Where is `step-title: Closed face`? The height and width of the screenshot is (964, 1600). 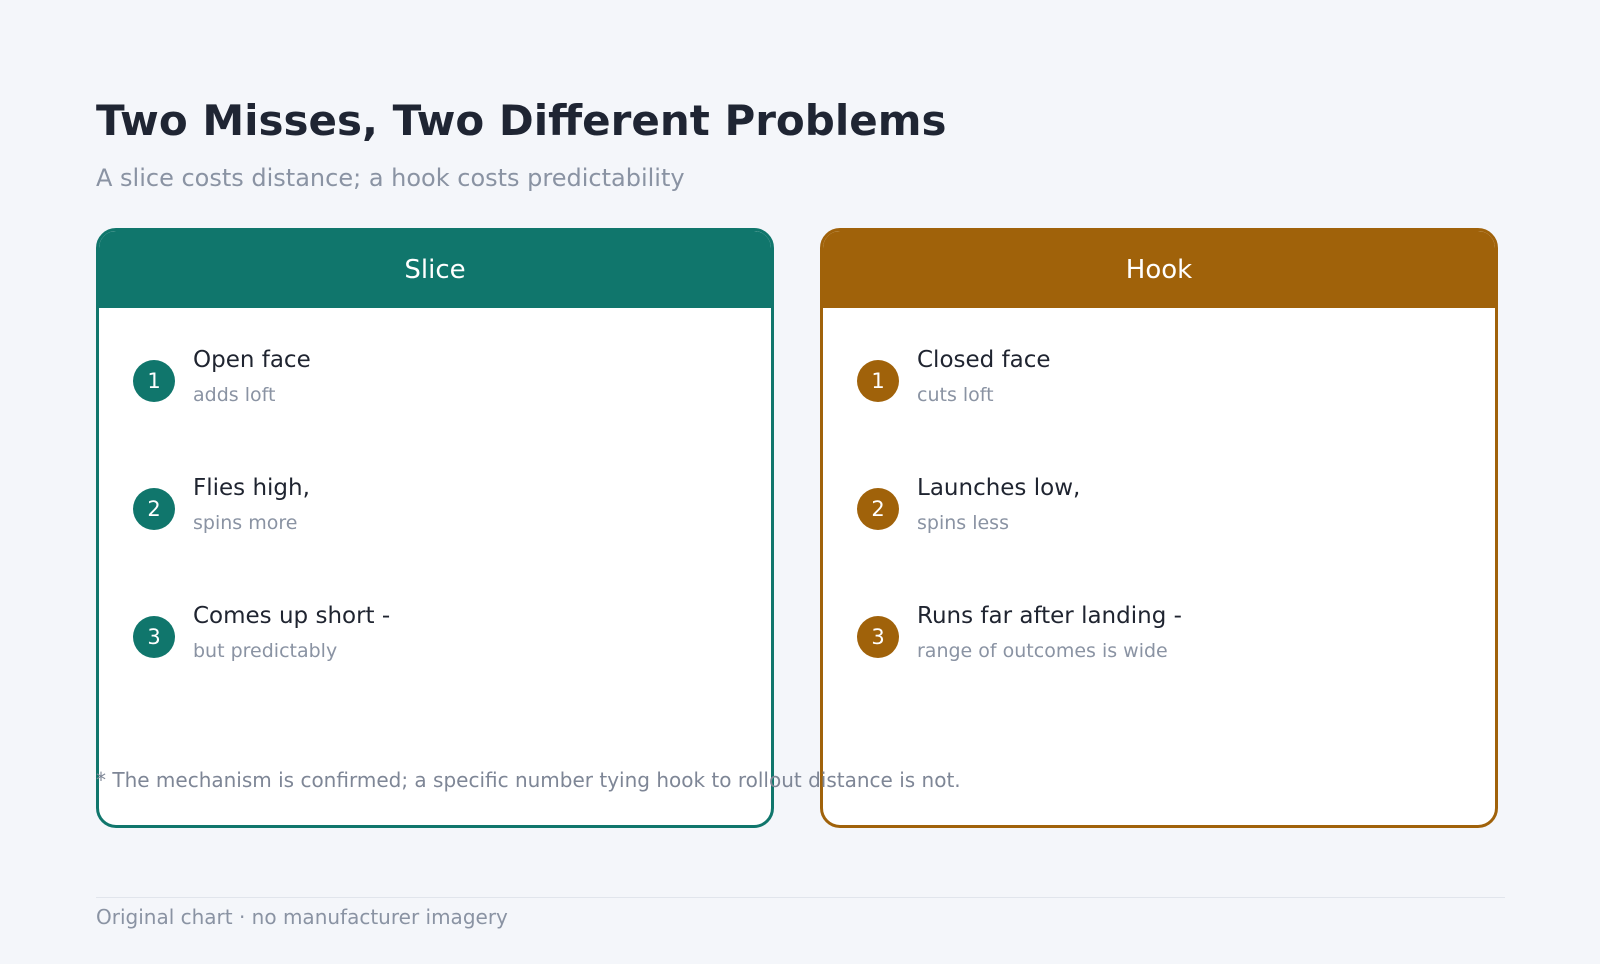 step-title: Closed face is located at coordinates (984, 360).